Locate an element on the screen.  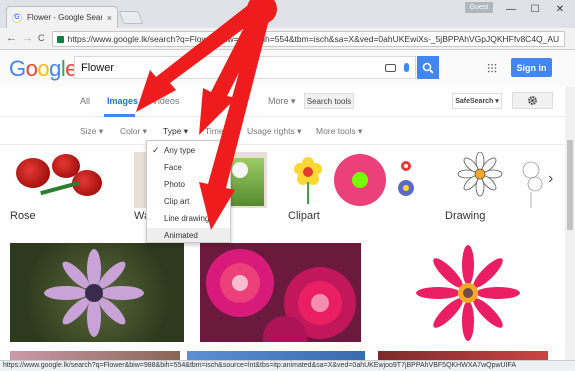
pink-dahlias-image is located at coordinates (281, 295).